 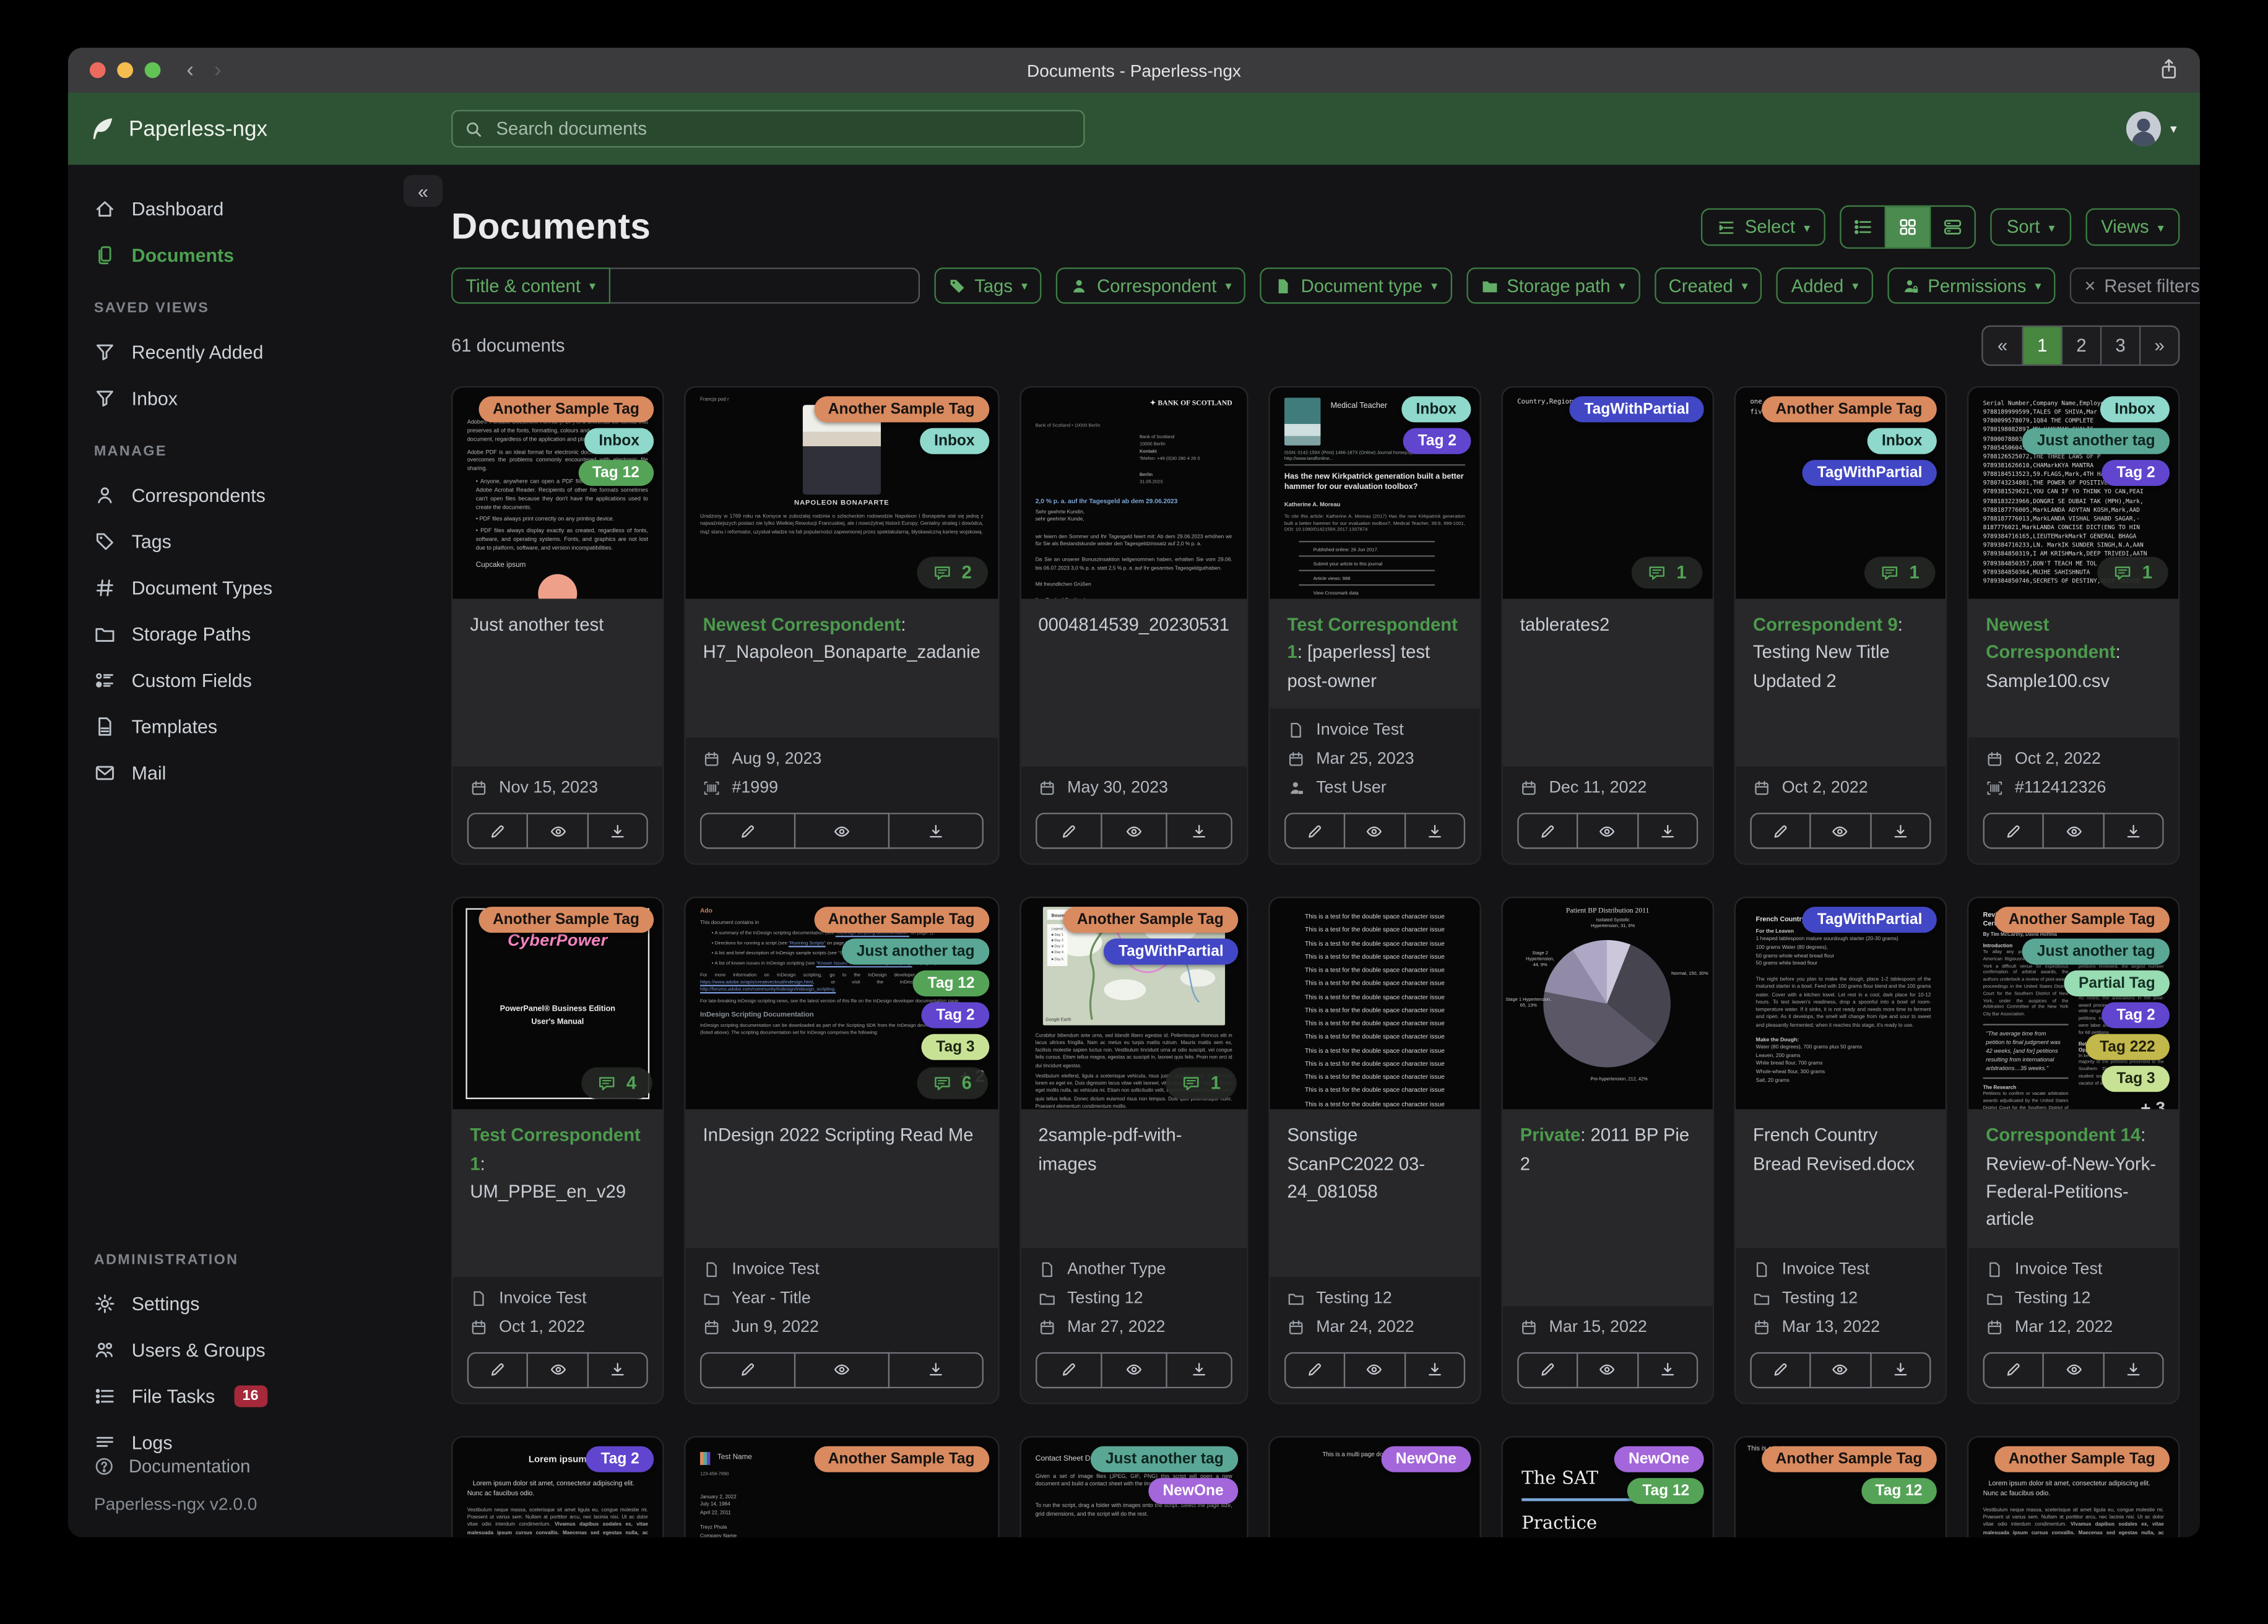 I want to click on sidebar-collapse-button: «, so click(x=423, y=191).